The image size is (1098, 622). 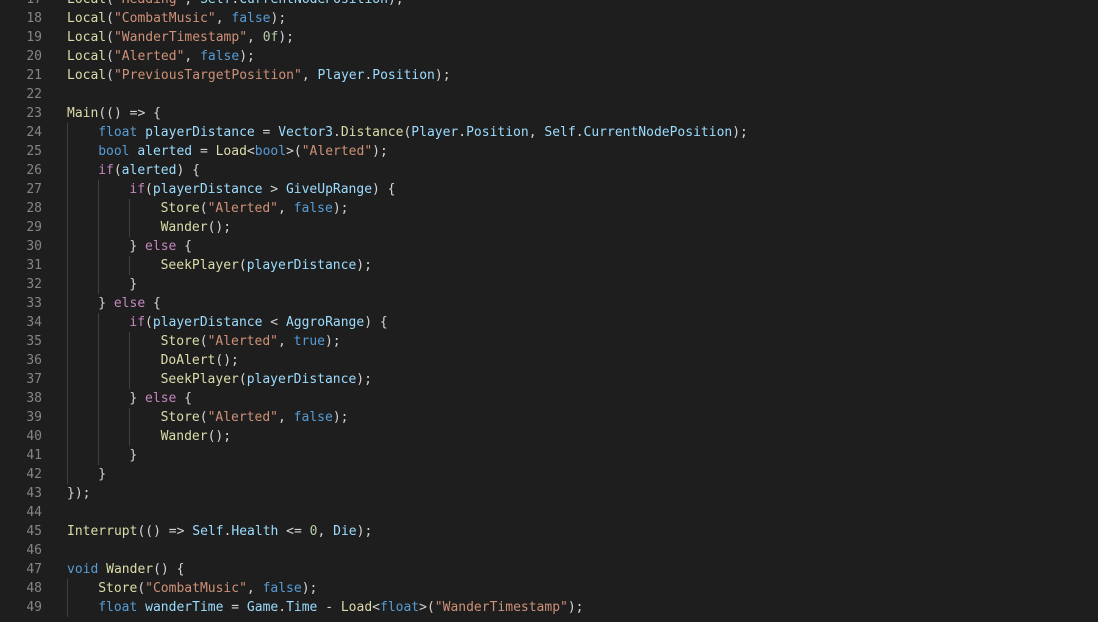 I want to click on code-line: 22, so click(x=549, y=94).